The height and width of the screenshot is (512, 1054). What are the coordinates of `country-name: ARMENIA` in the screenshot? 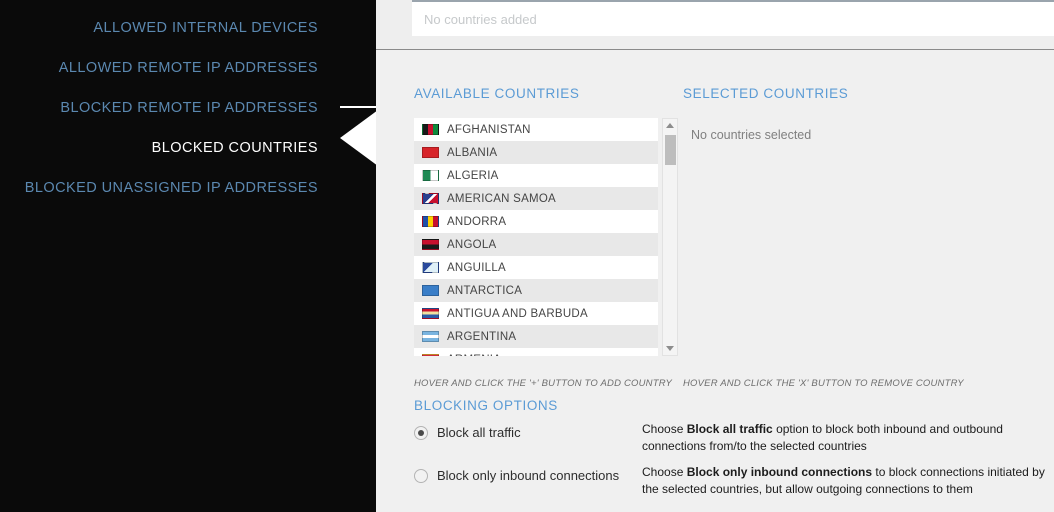 It's located at (474, 355).